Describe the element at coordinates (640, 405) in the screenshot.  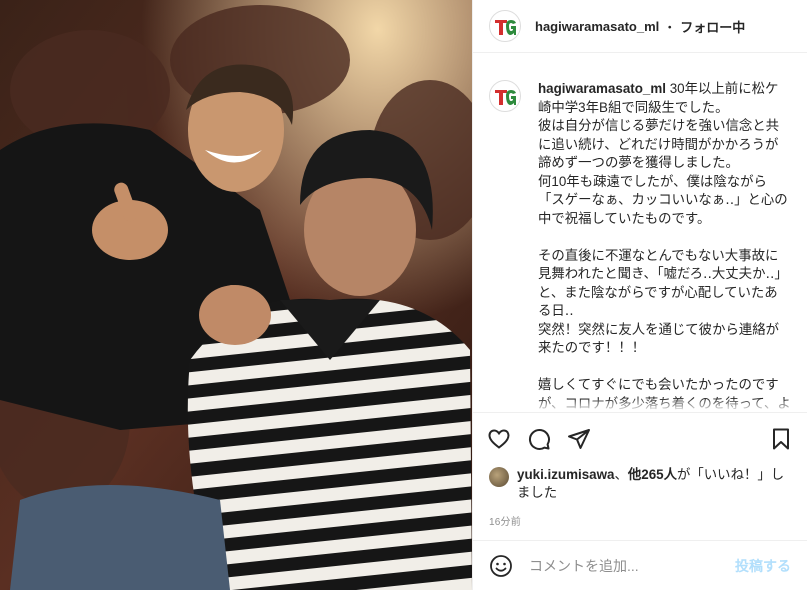
I see `caption-fade` at that location.